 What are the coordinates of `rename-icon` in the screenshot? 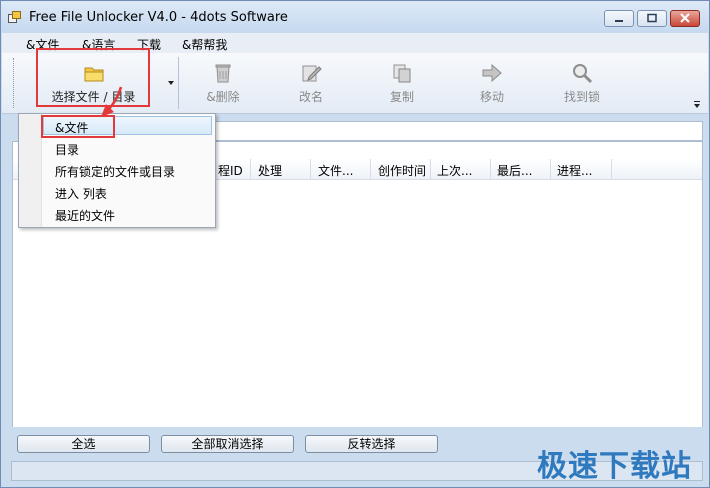 It's located at (312, 73).